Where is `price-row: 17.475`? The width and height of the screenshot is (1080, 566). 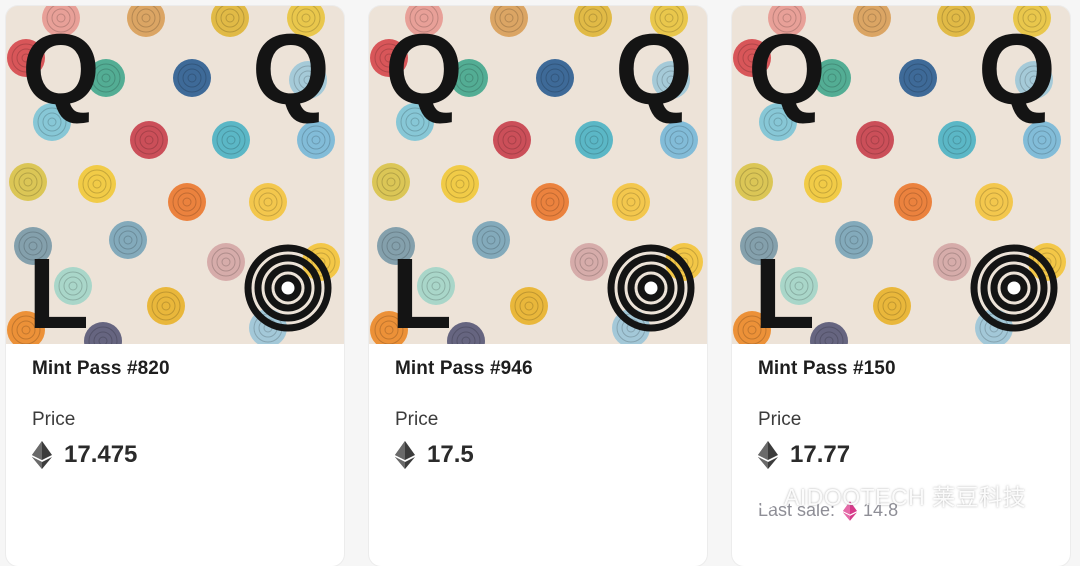 price-row: 17.475 is located at coordinates (84, 455).